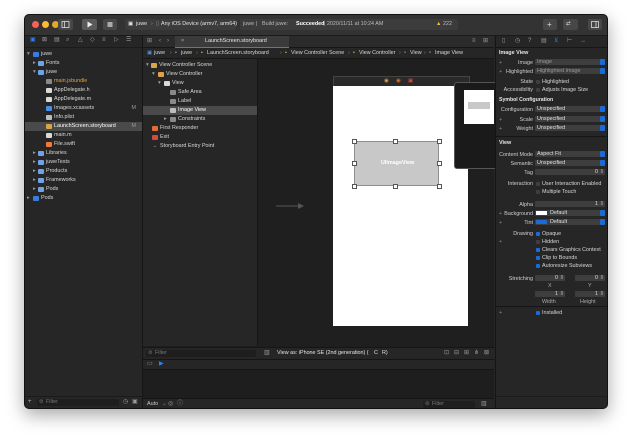 The width and height of the screenshot is (630, 437). I want to click on recent-files-icon: ◷, so click(125, 402).